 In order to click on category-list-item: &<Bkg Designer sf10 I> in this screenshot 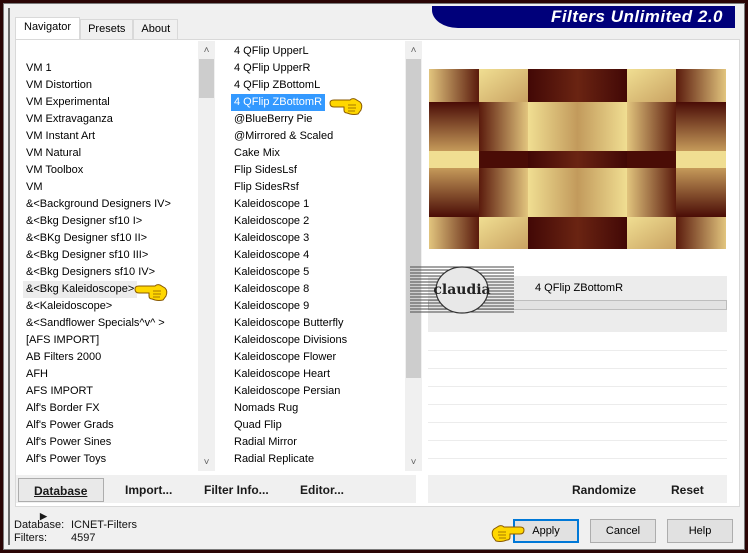, I will do `click(84, 221)`.